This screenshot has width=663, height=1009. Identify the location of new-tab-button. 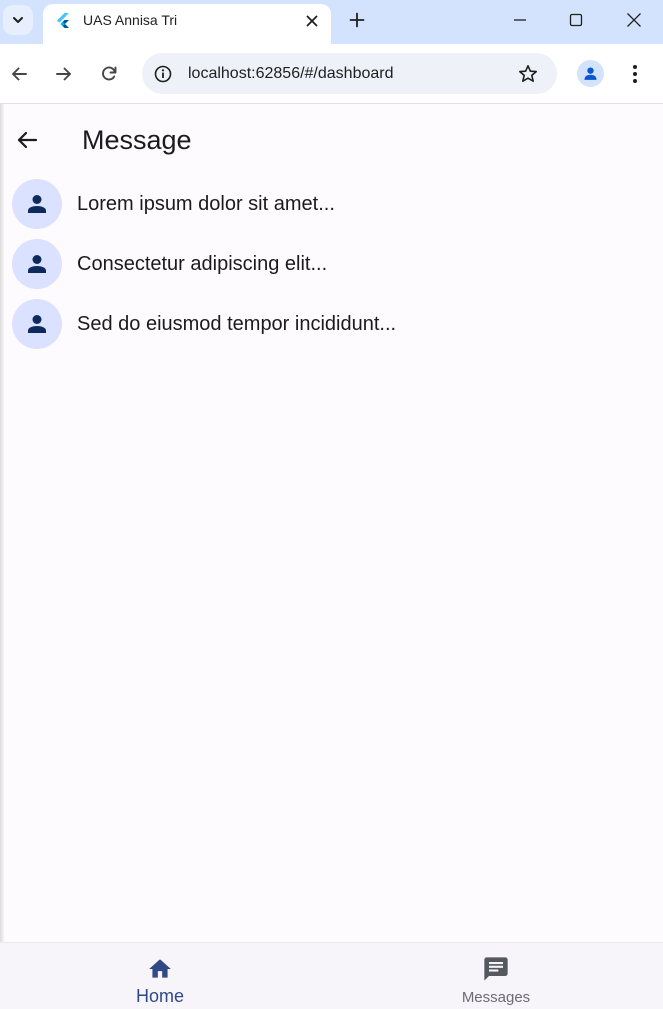
(357, 20).